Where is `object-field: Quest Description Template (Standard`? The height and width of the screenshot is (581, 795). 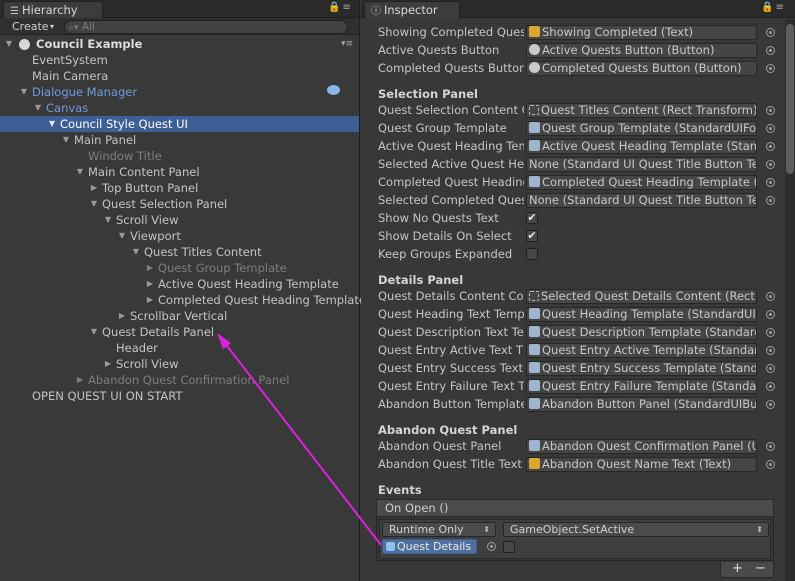
object-field: Quest Description Template (Standard is located at coordinates (641, 332).